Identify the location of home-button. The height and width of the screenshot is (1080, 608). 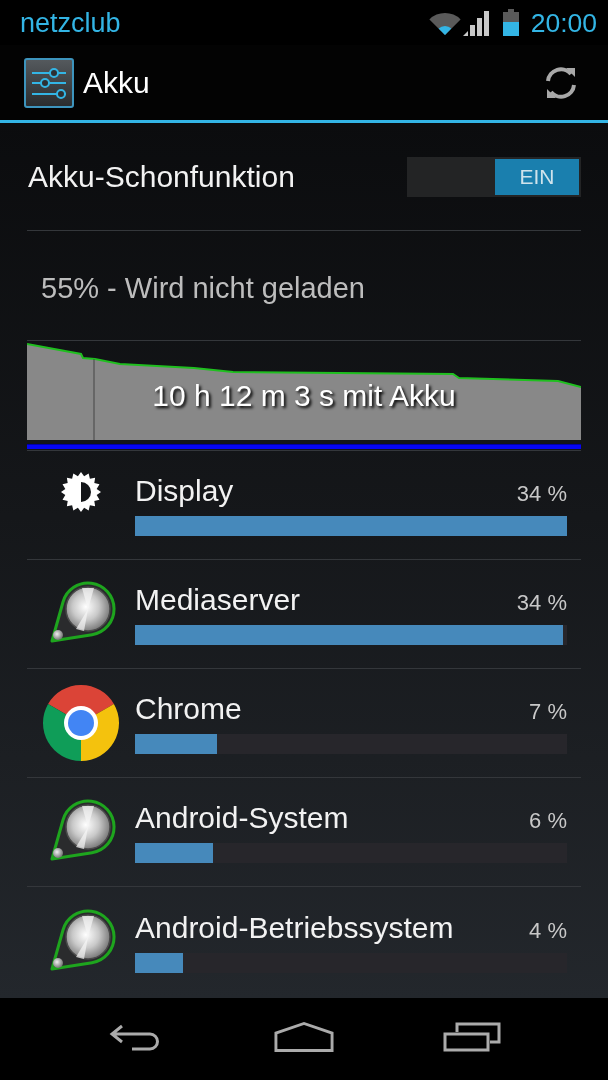
(304, 1037).